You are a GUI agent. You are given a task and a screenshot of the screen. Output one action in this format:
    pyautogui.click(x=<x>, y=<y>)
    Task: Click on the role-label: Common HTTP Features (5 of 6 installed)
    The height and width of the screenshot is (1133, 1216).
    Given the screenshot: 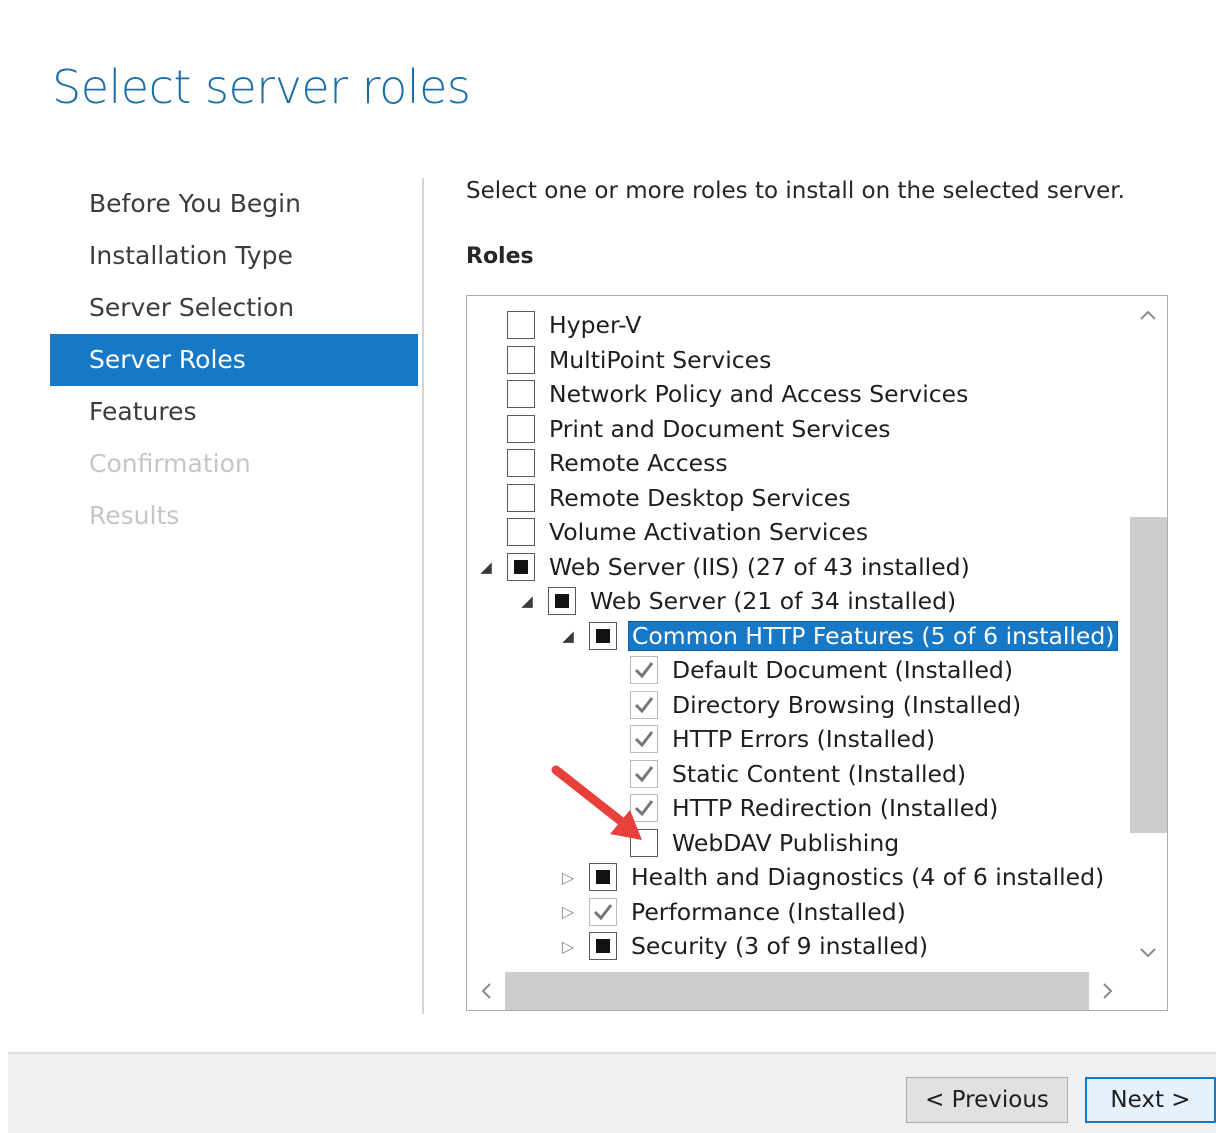 What is the action you would take?
    pyautogui.click(x=873, y=635)
    